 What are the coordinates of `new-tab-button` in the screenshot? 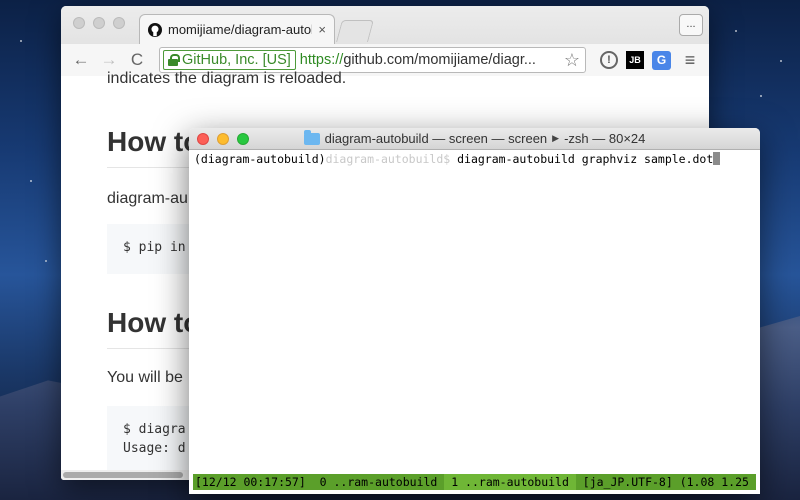 It's located at (355, 31).